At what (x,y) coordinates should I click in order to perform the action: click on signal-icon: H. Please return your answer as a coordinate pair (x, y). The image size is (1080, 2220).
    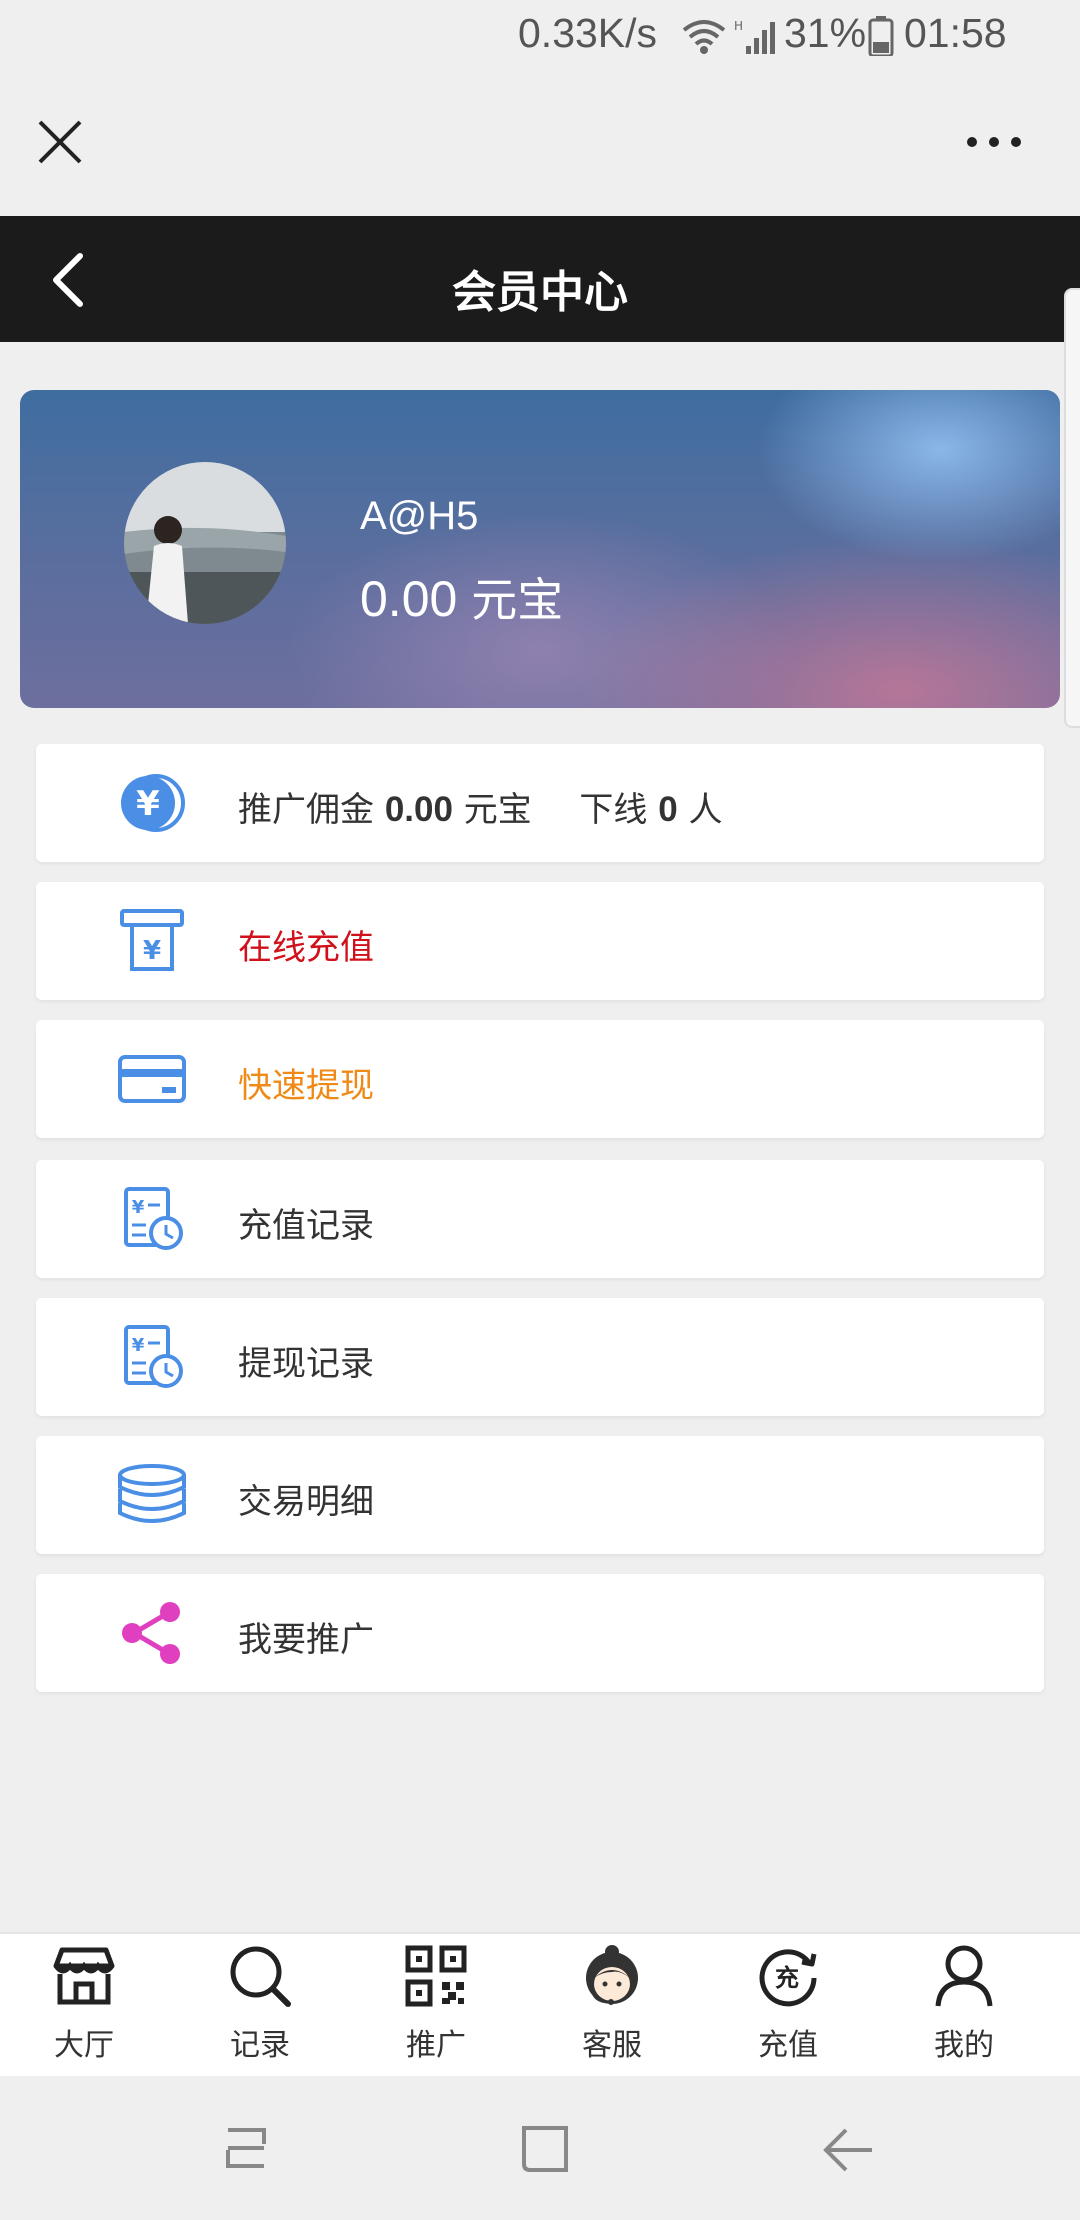
    Looking at the image, I should click on (754, 36).